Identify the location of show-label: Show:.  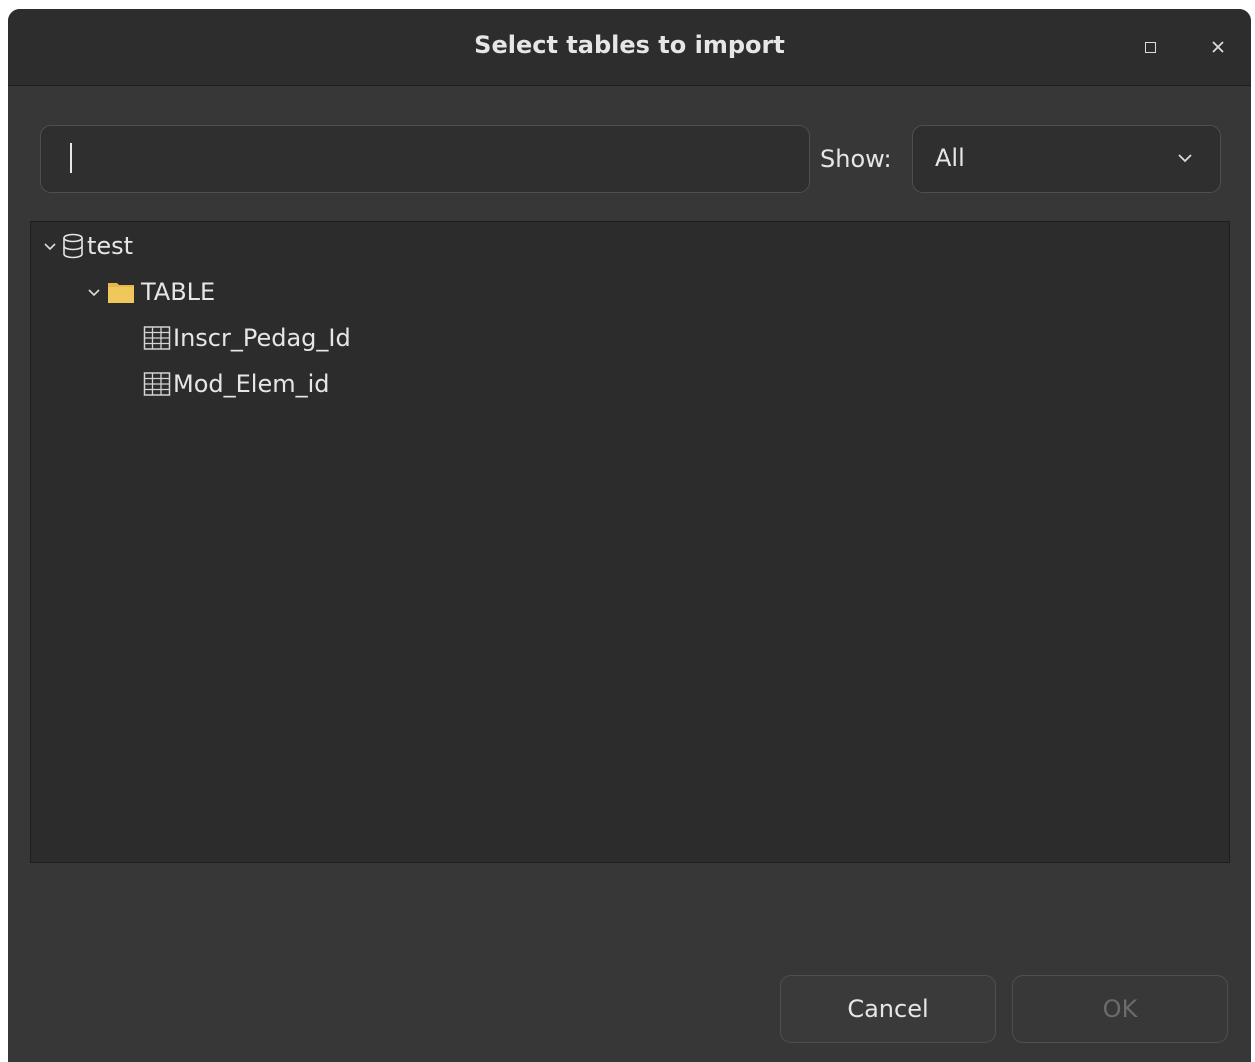
(856, 159).